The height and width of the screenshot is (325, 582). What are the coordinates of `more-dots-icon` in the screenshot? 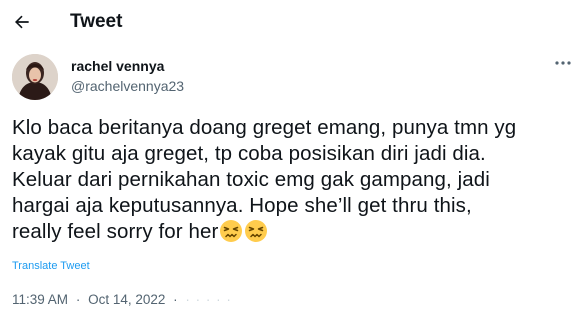 It's located at (563, 63).